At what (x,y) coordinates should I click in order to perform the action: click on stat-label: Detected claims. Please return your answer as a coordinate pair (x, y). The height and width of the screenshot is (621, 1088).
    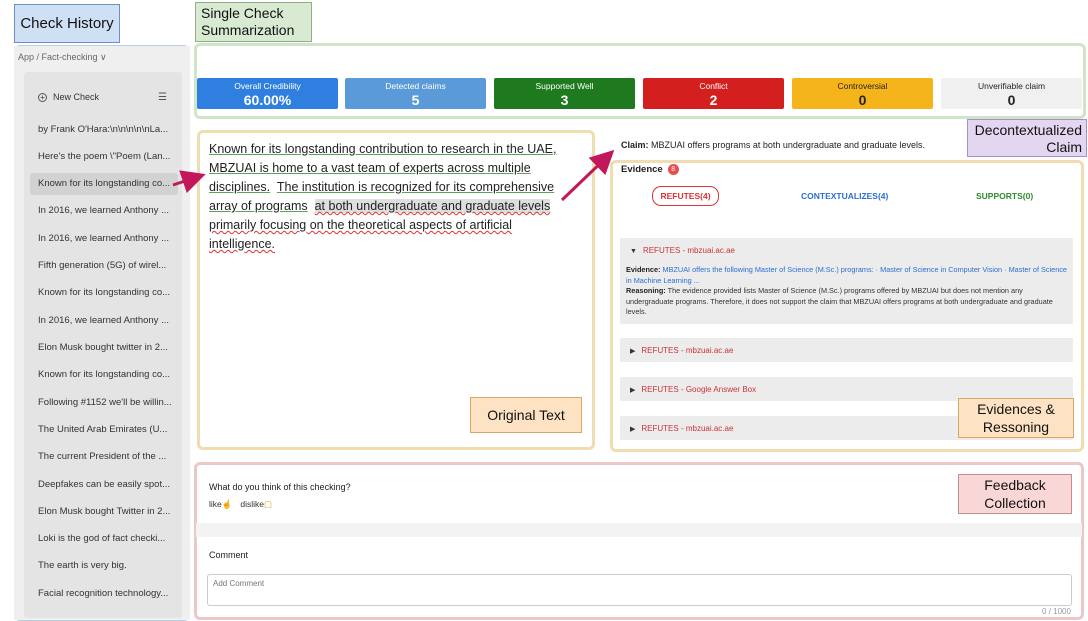
    Looking at the image, I should click on (415, 86).